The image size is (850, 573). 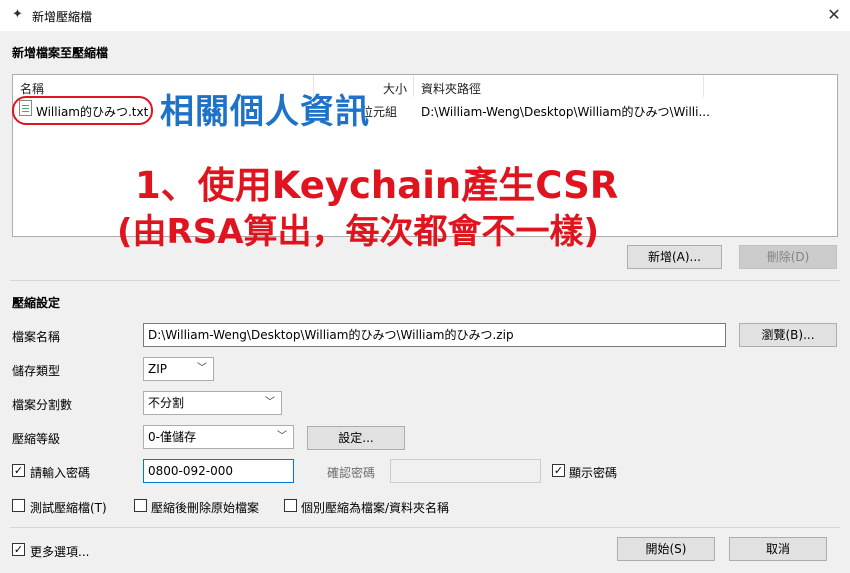 What do you see at coordinates (593, 473) in the screenshot?
I see `show-password-label: 顯示密碼` at bounding box center [593, 473].